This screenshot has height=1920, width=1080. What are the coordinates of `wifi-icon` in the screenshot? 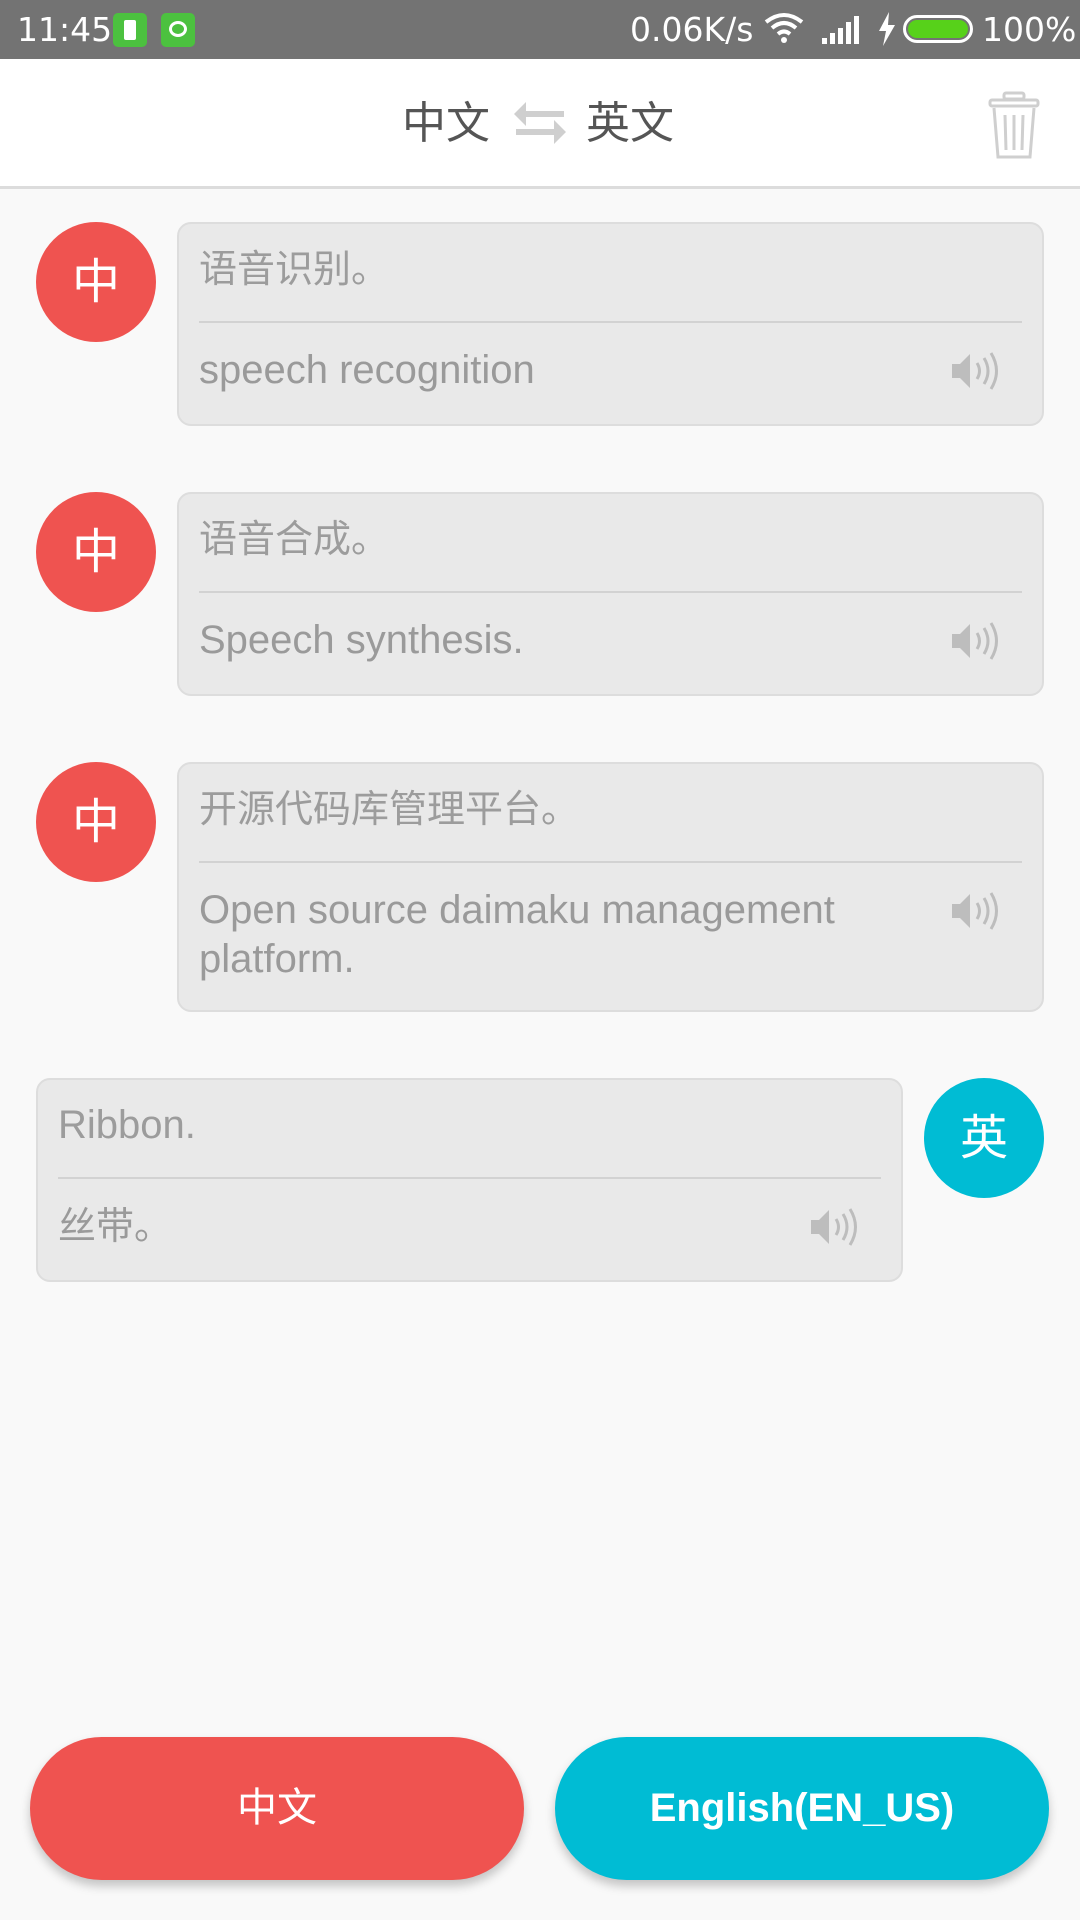 It's located at (784, 30).